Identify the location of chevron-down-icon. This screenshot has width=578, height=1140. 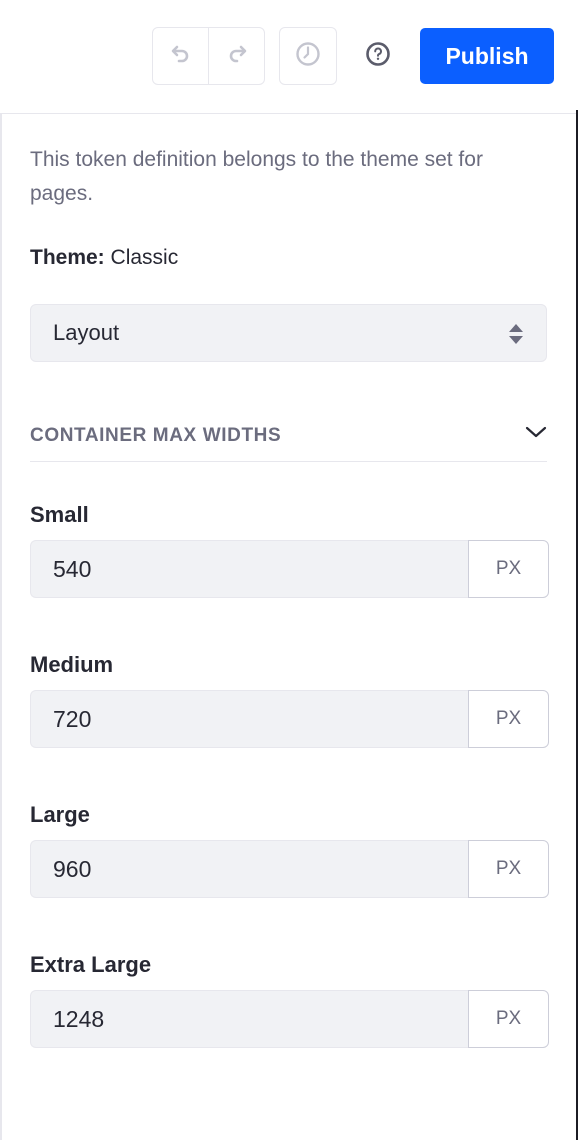
(536, 434).